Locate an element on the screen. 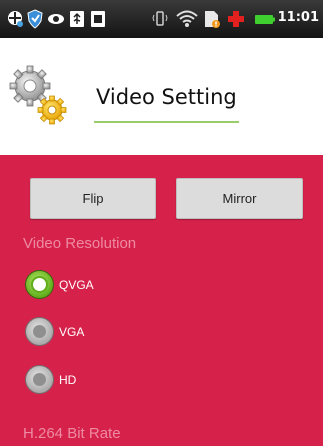 Image resolution: width=323 pixels, height=446 pixels. radio-option-hd: HD is located at coordinates (51, 379).